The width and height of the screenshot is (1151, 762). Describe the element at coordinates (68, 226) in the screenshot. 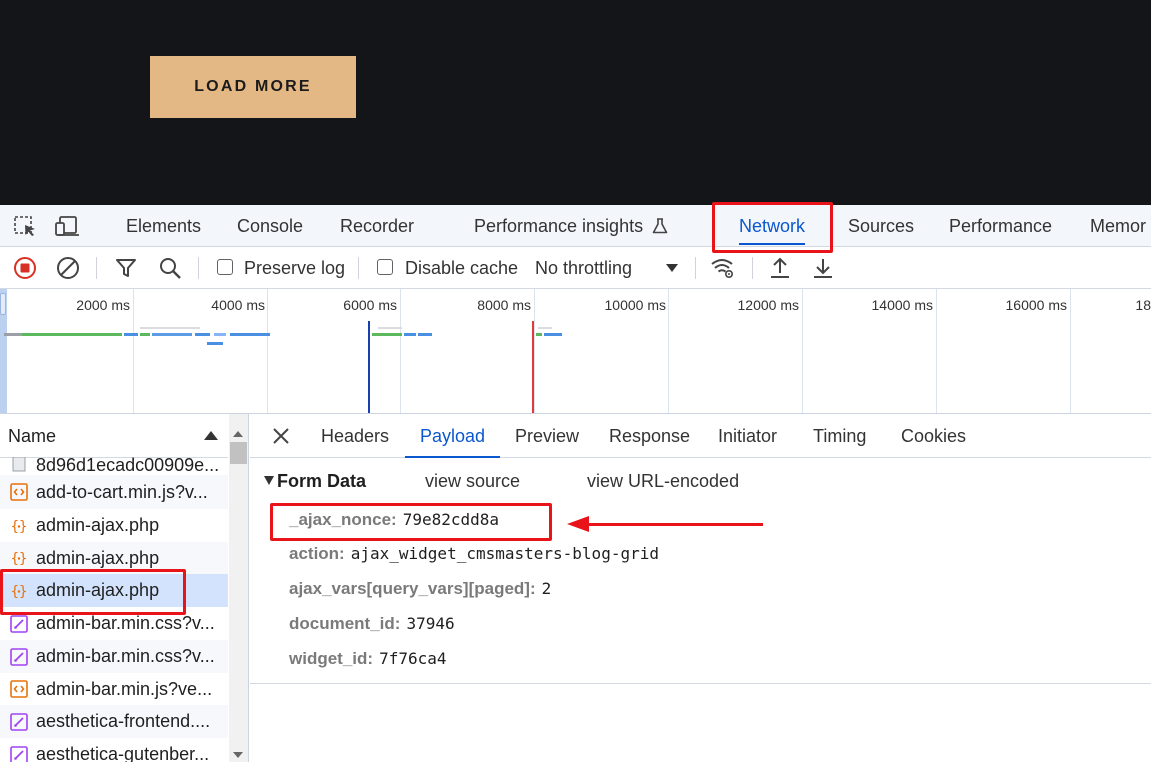

I see `device-toolbar-icon` at that location.